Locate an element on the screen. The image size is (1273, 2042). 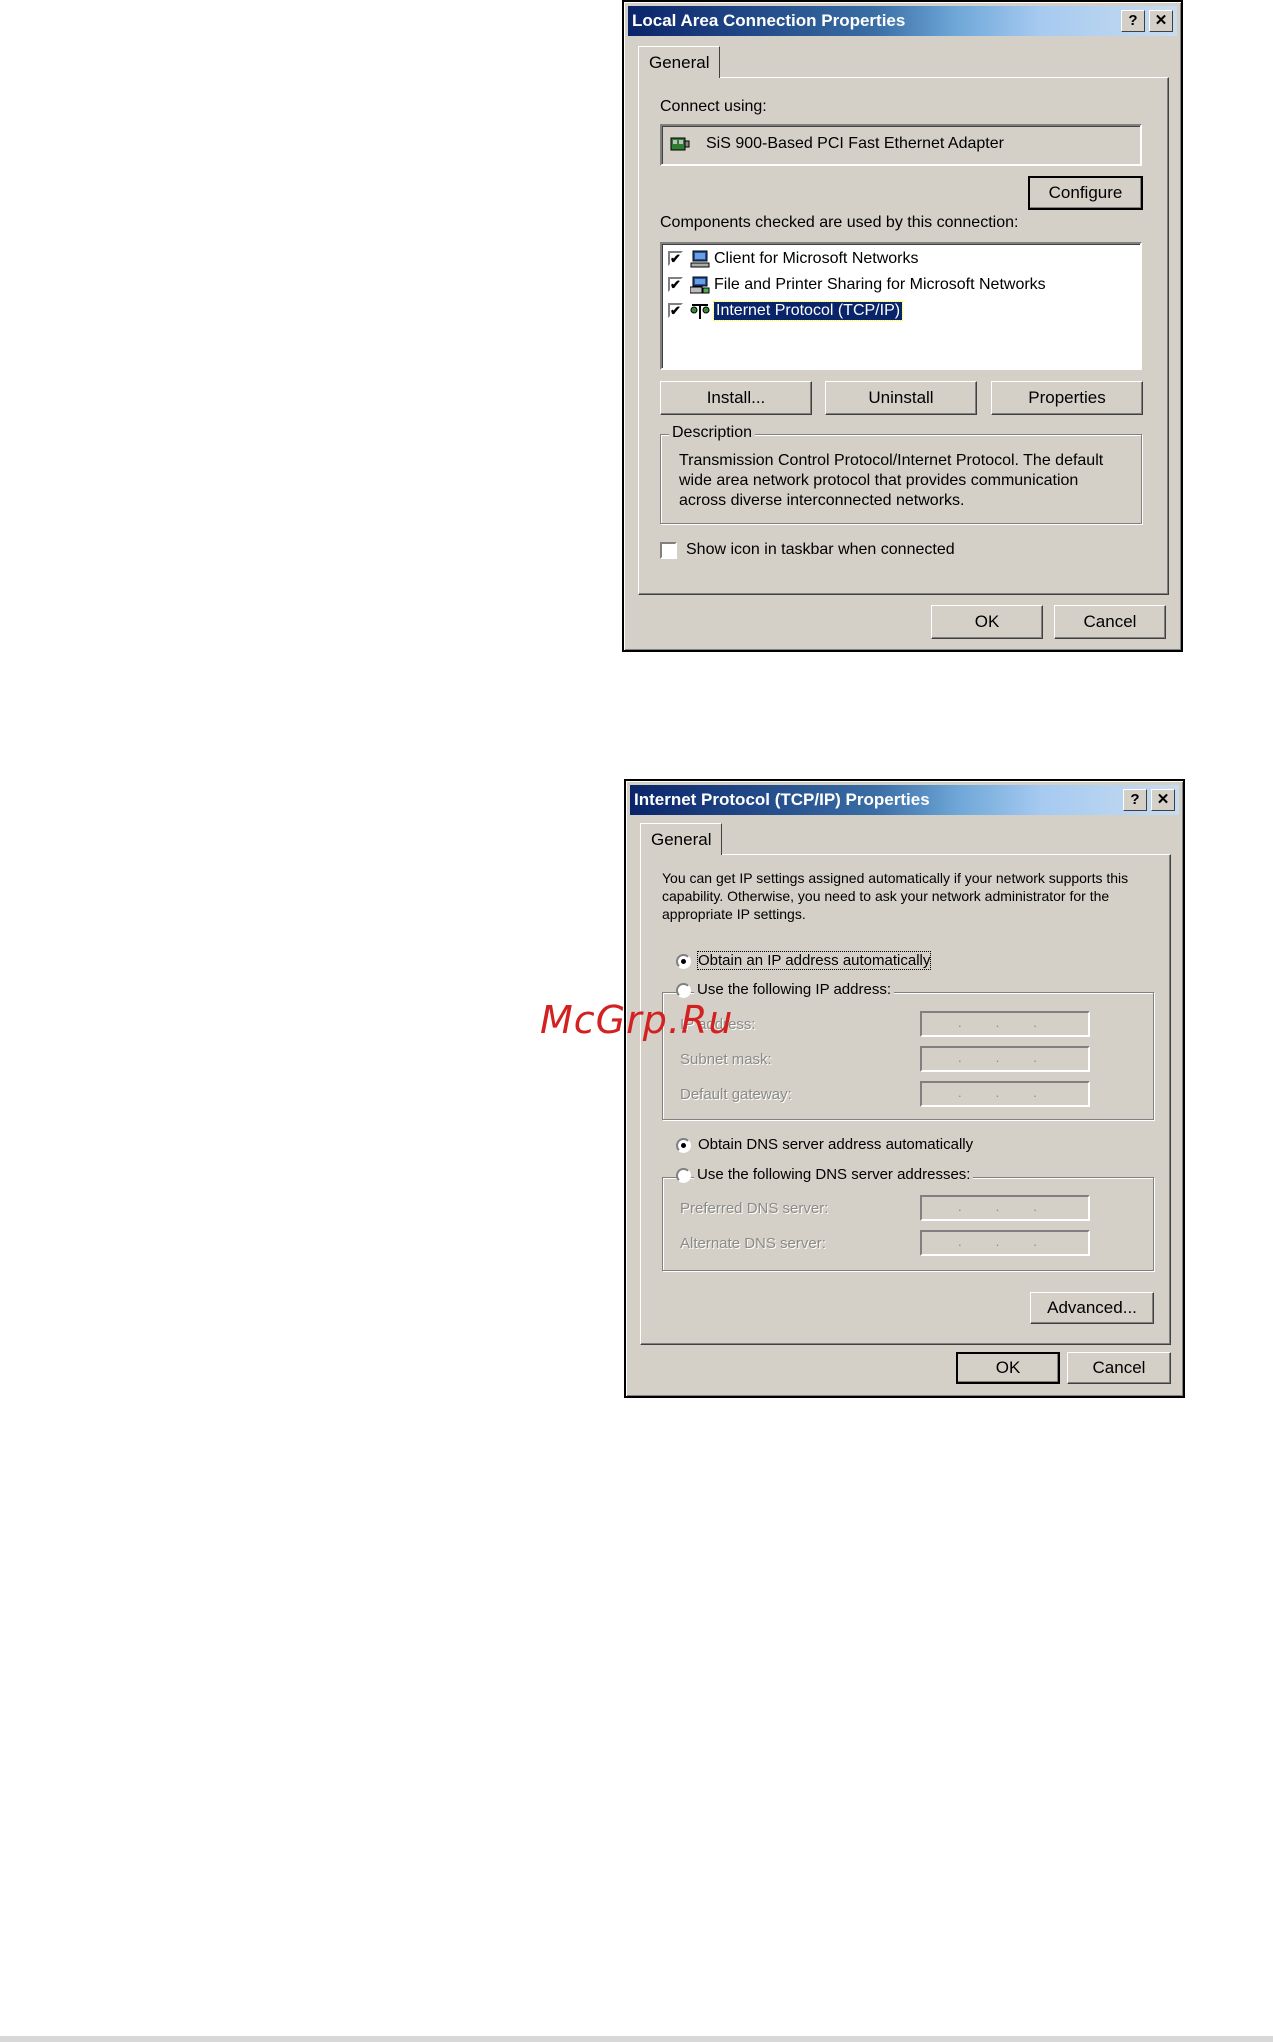
footer-divider is located at coordinates (636, 2039).